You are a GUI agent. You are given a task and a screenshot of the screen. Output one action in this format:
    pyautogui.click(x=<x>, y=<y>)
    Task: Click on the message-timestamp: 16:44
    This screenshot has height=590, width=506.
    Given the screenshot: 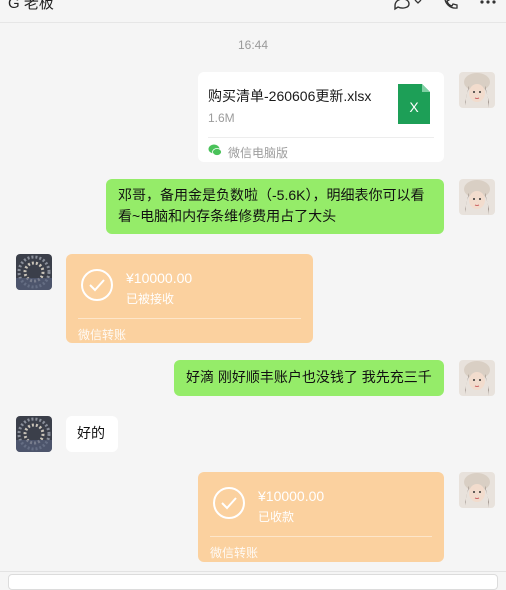 What is the action you would take?
    pyautogui.click(x=253, y=45)
    